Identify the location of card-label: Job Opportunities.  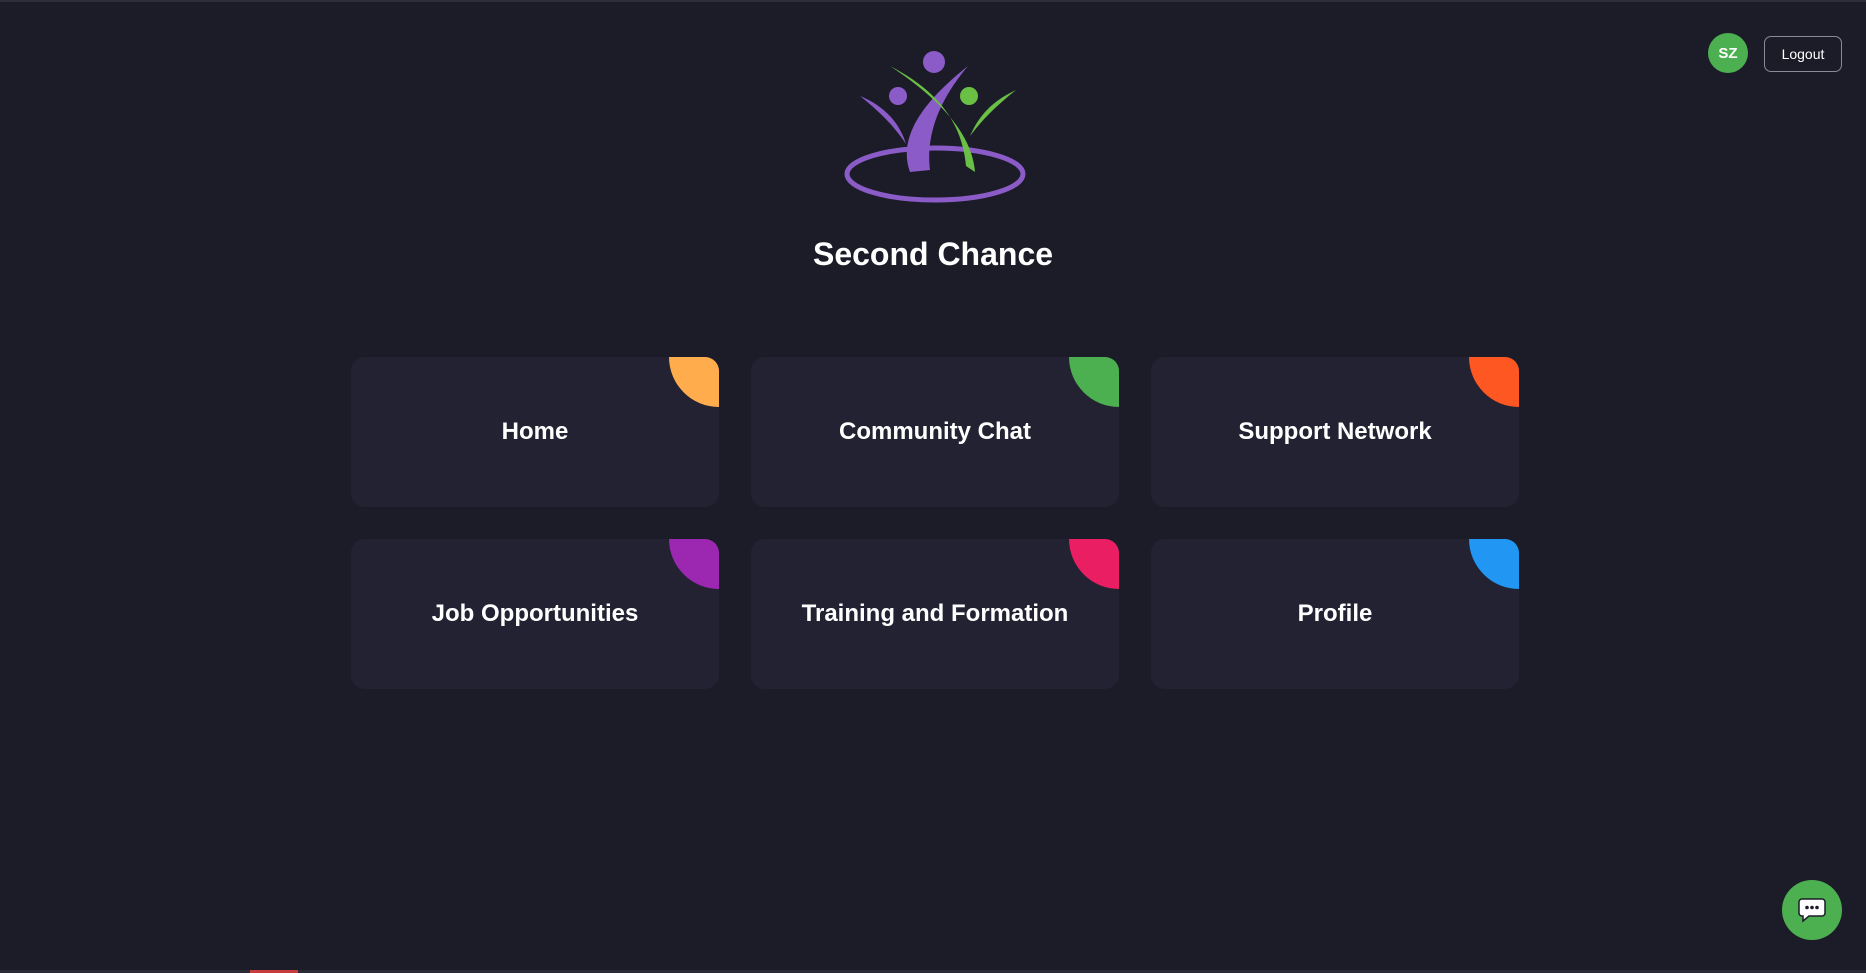
(535, 613).